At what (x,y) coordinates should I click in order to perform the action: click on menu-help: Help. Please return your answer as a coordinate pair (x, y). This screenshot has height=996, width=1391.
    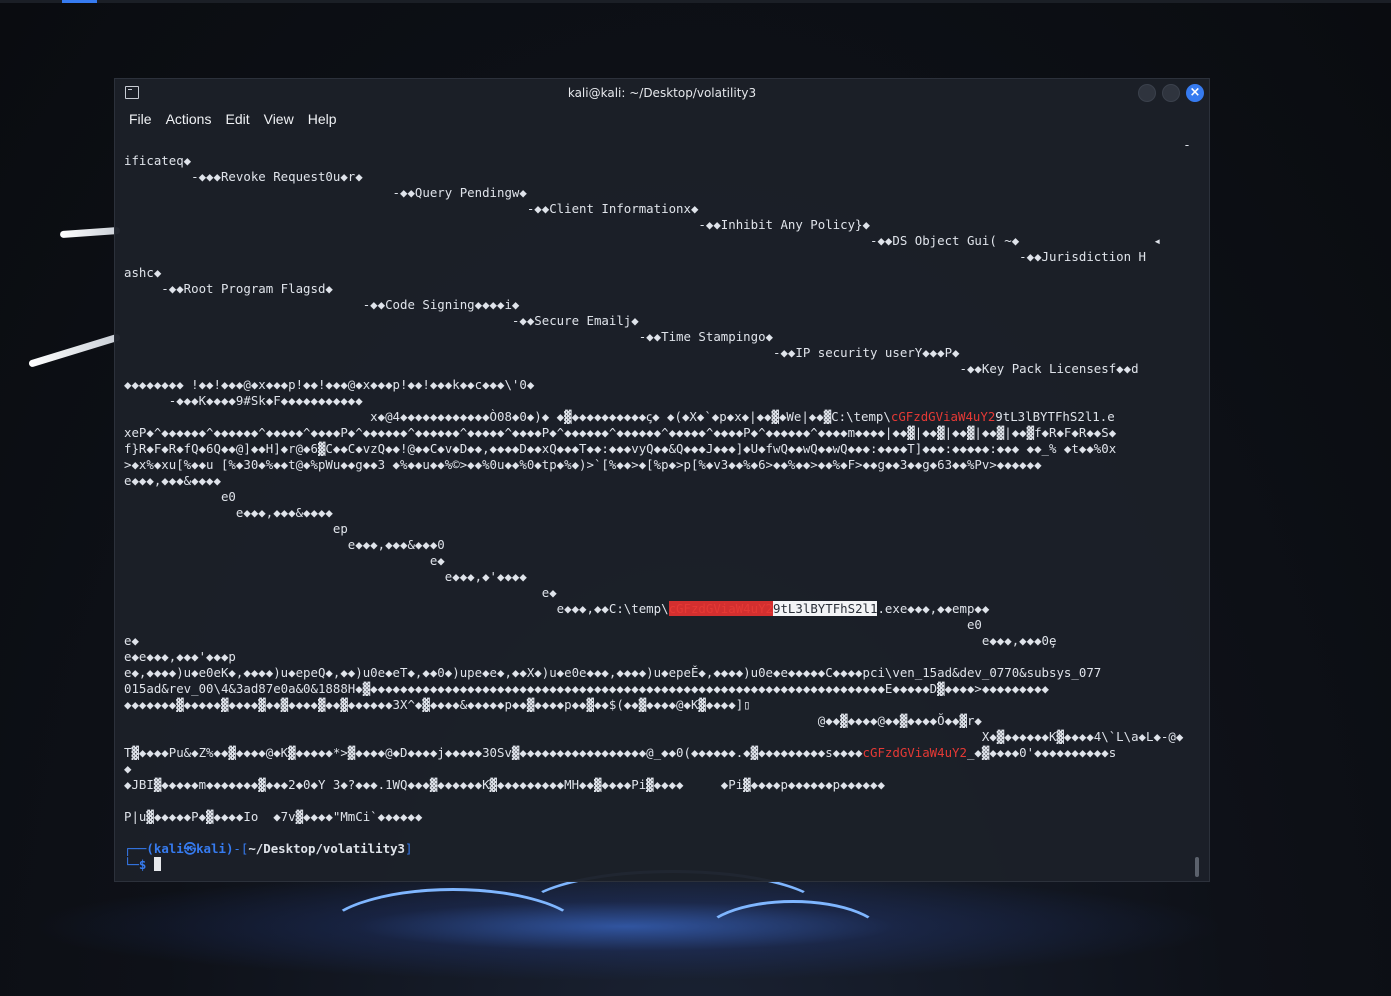
    Looking at the image, I should click on (322, 119).